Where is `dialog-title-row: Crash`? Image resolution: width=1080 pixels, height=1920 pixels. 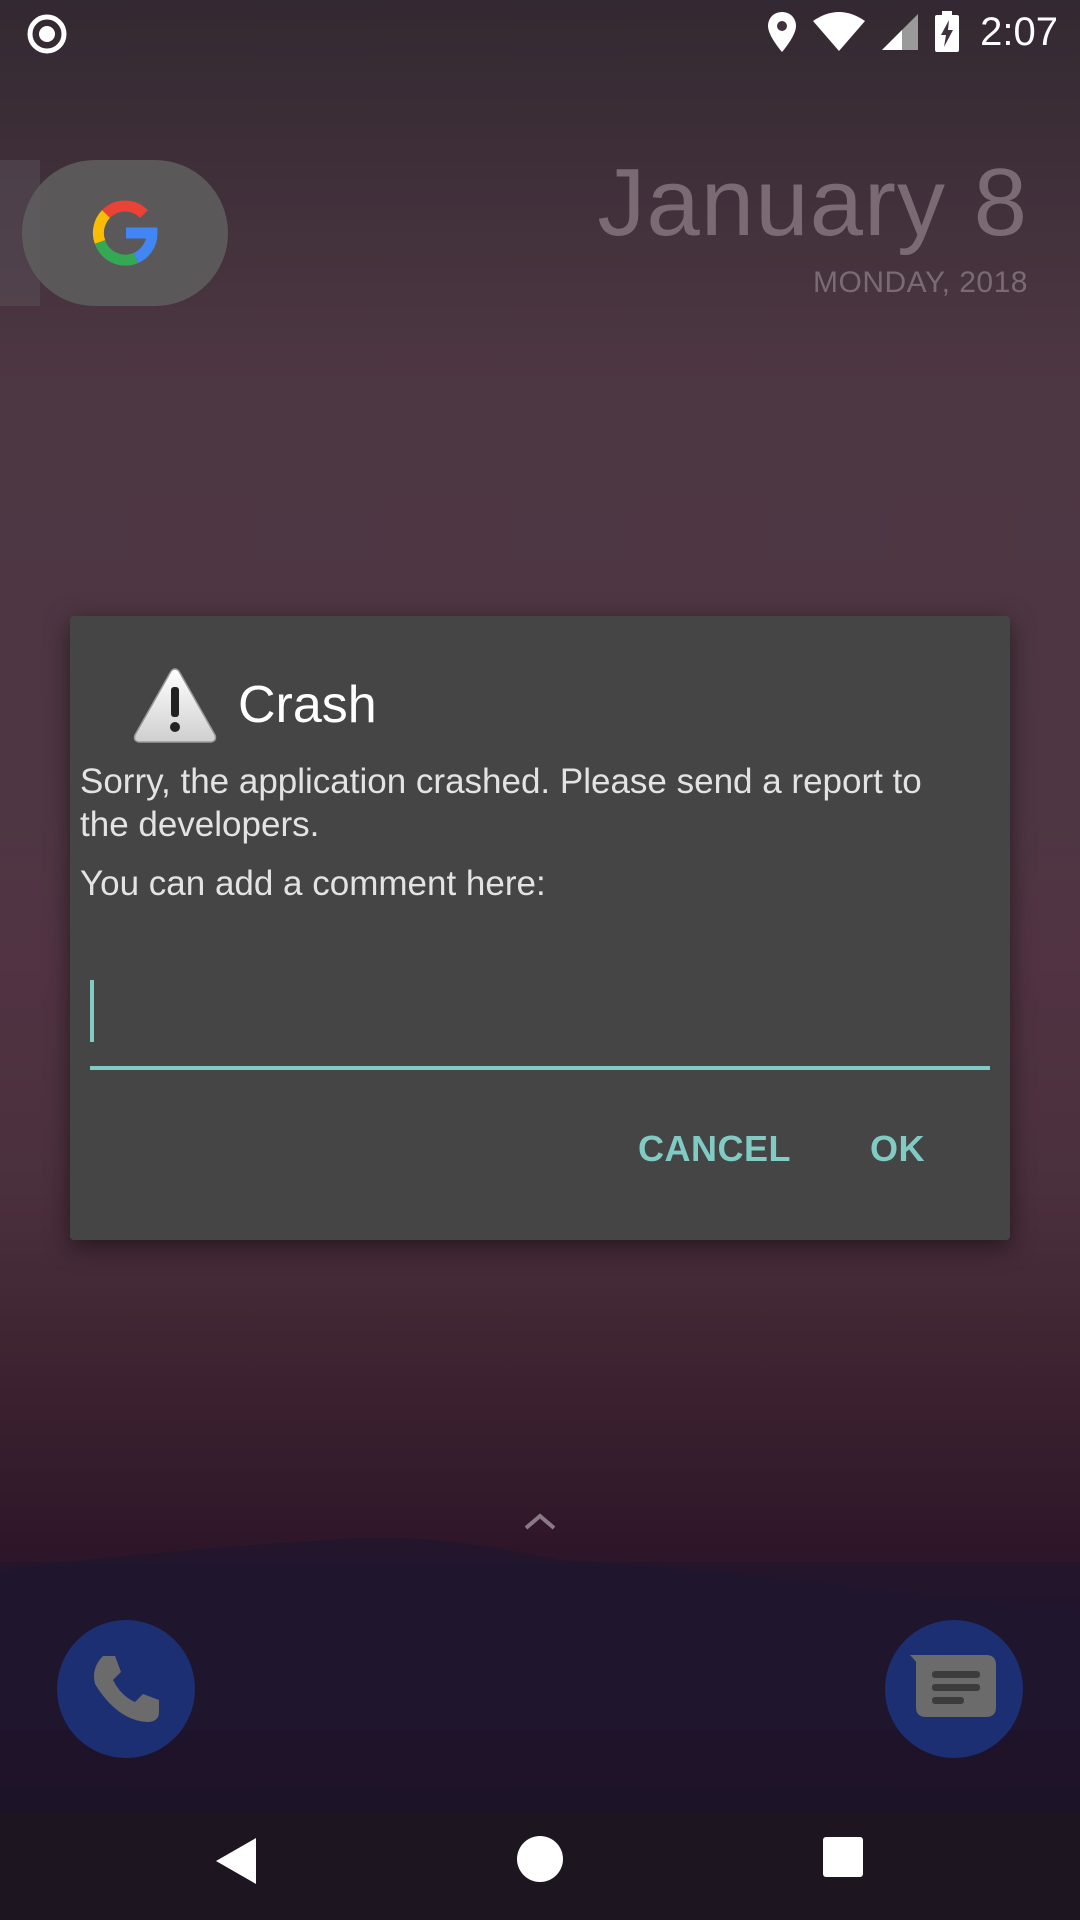 dialog-title-row: Crash is located at coordinates (254, 705).